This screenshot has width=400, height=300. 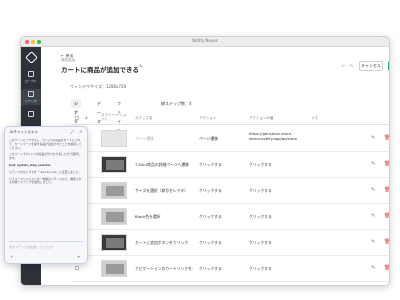 What do you see at coordinates (30, 81) in the screenshot?
I see `sidebar-item-label: ローカル` at bounding box center [30, 81].